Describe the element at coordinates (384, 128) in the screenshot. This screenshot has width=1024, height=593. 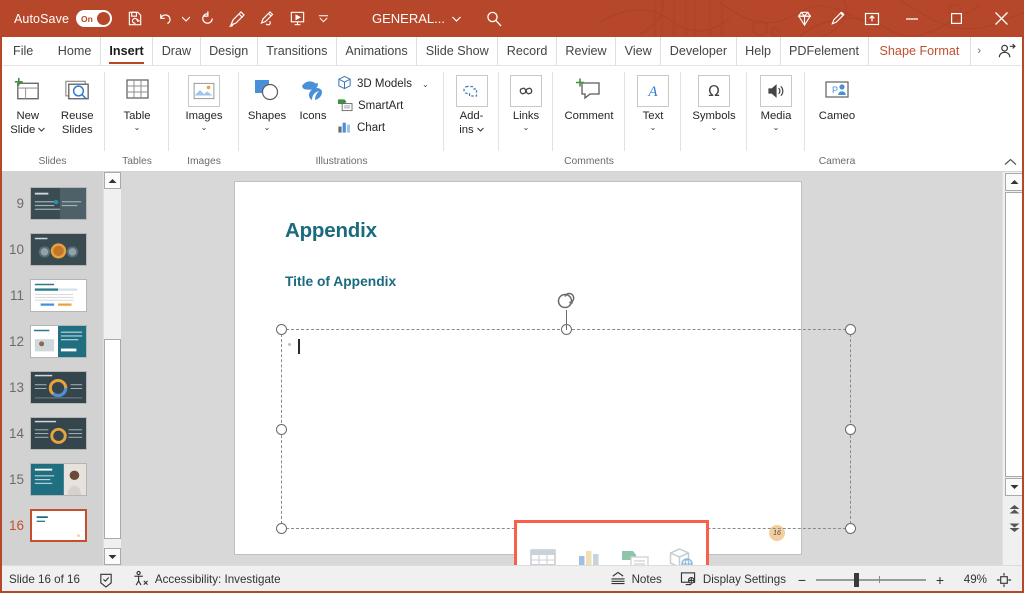
I see `chart-button: Chart` at that location.